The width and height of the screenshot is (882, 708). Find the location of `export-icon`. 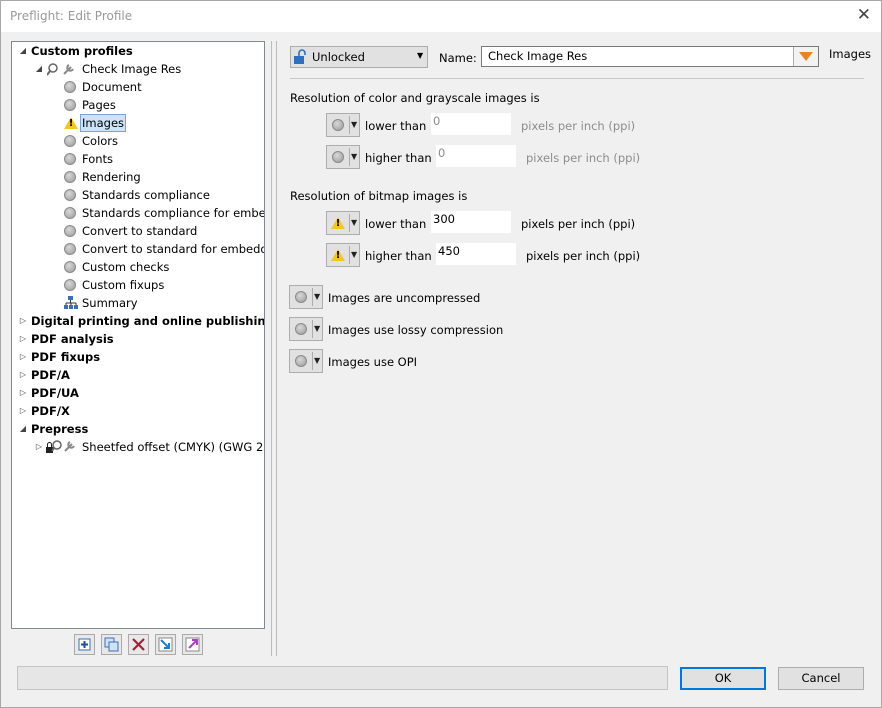

export-icon is located at coordinates (192, 644).